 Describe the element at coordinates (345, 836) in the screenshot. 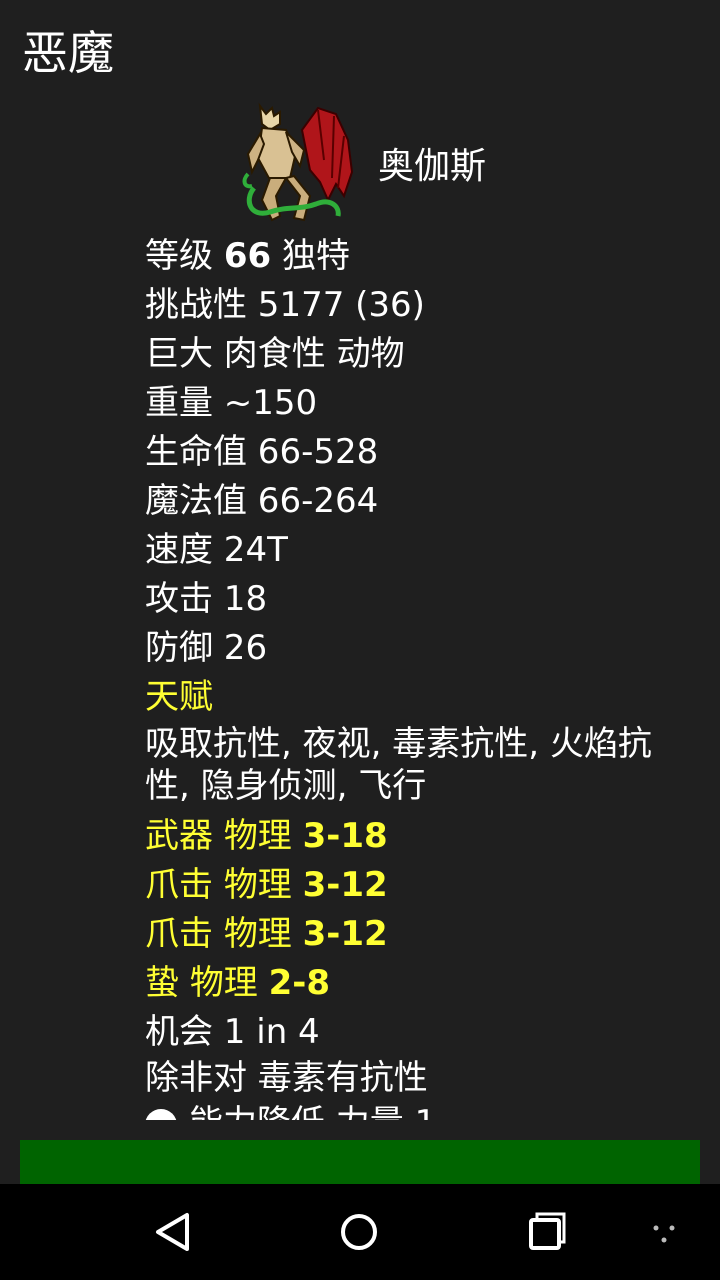

I see `attack-damage: 3-18` at that location.